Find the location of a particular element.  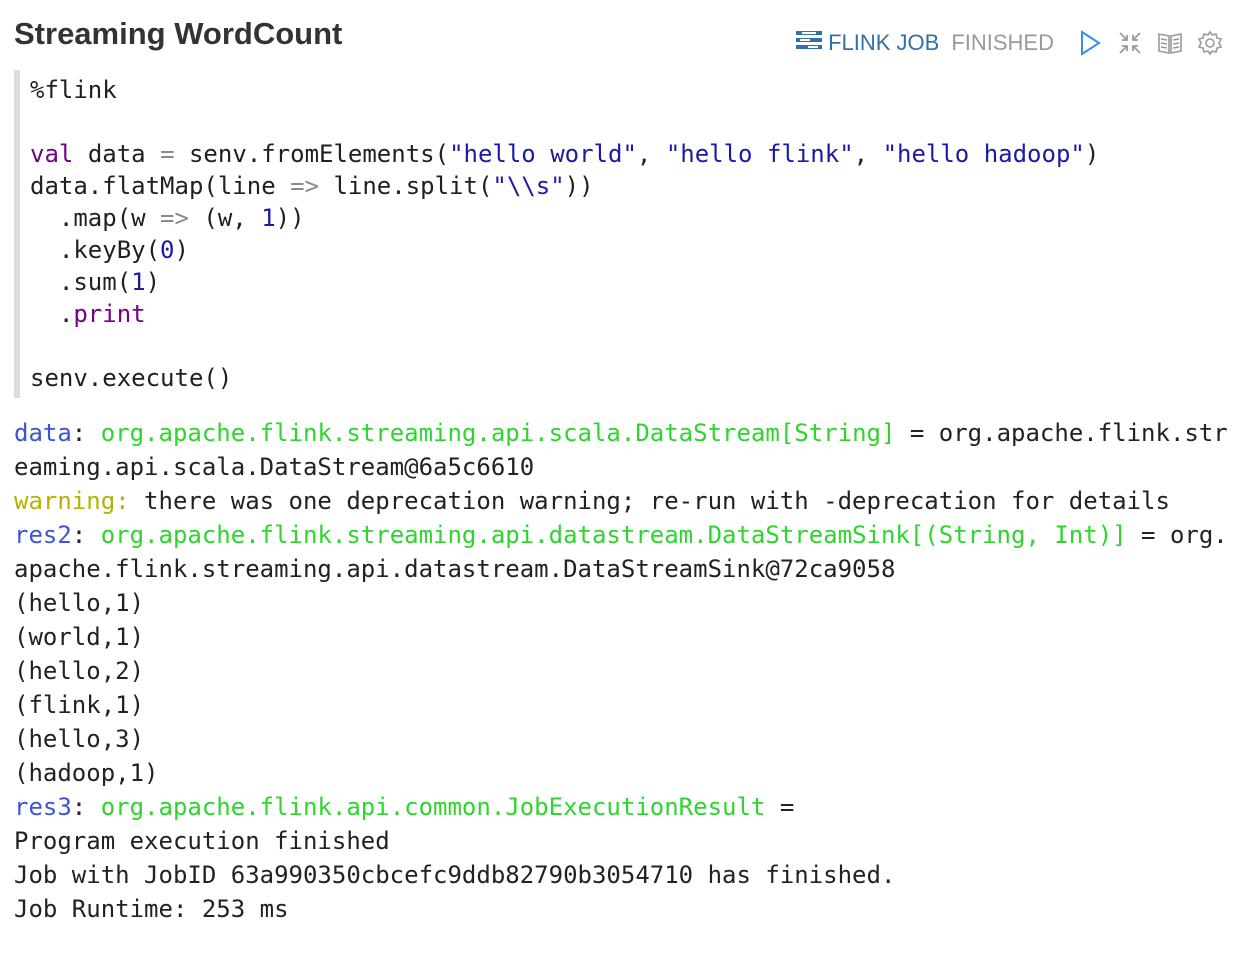

flink-job-label: FLINK JOB is located at coordinates (883, 43).